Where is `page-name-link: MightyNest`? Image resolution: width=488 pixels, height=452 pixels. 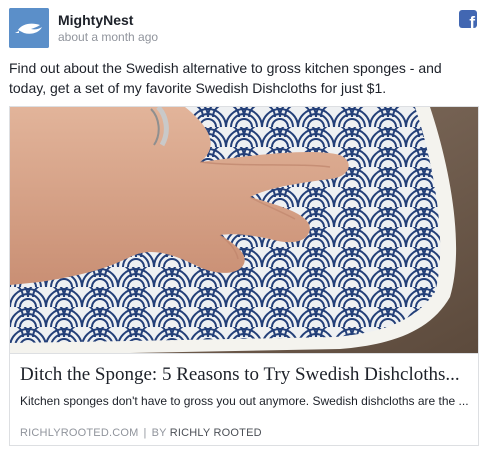 page-name-link: MightyNest is located at coordinates (95, 20).